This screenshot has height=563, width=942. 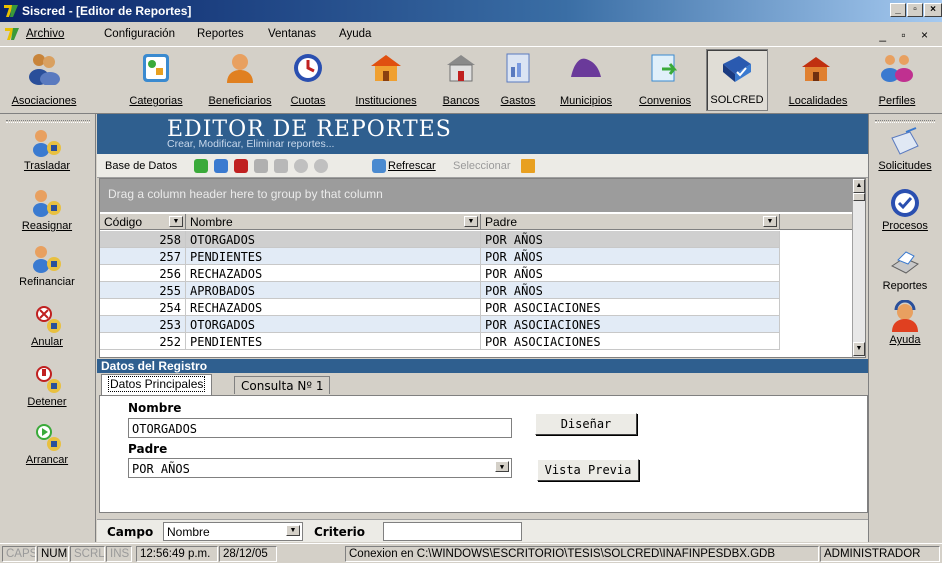 I want to click on padre-label: Padre, so click(x=148, y=449).